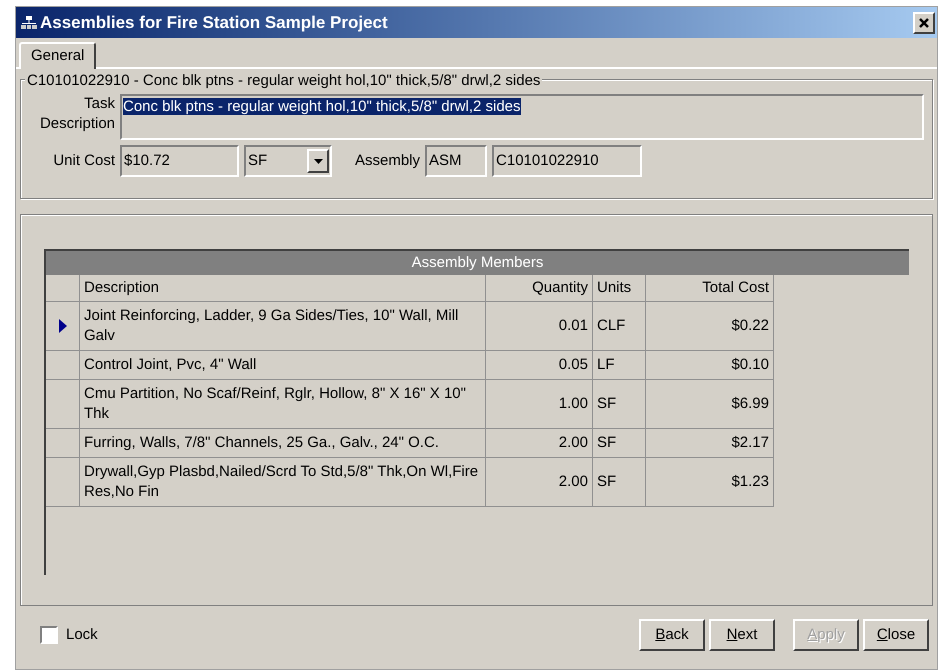  What do you see at coordinates (539, 288) in the screenshot?
I see `column-header: Quantity` at bounding box center [539, 288].